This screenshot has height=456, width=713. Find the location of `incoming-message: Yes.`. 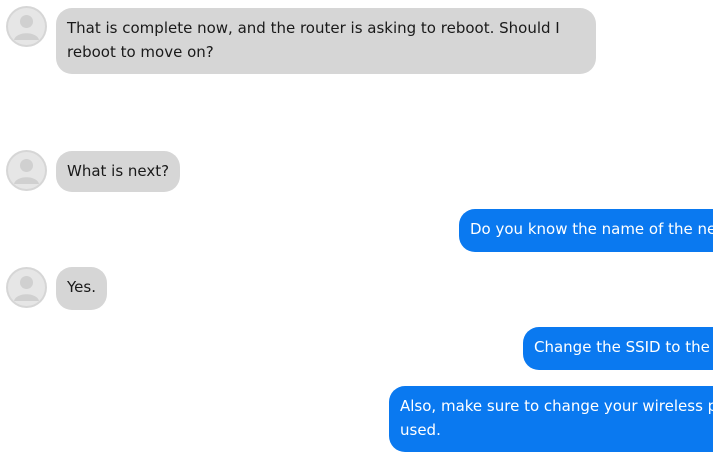

incoming-message: Yes. is located at coordinates (81, 288).